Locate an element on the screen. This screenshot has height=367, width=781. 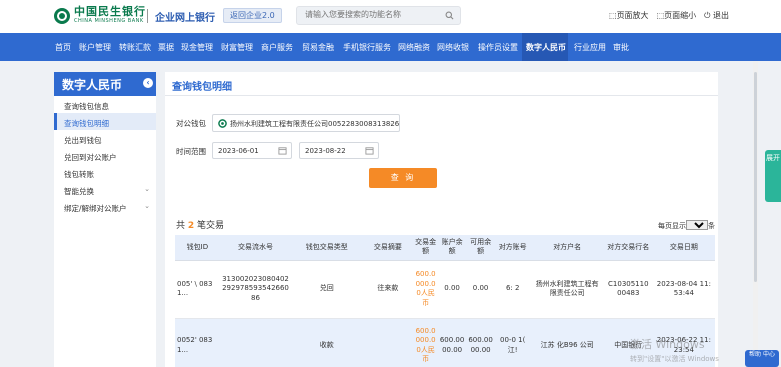
header-divider is located at coordinates (147, 16).